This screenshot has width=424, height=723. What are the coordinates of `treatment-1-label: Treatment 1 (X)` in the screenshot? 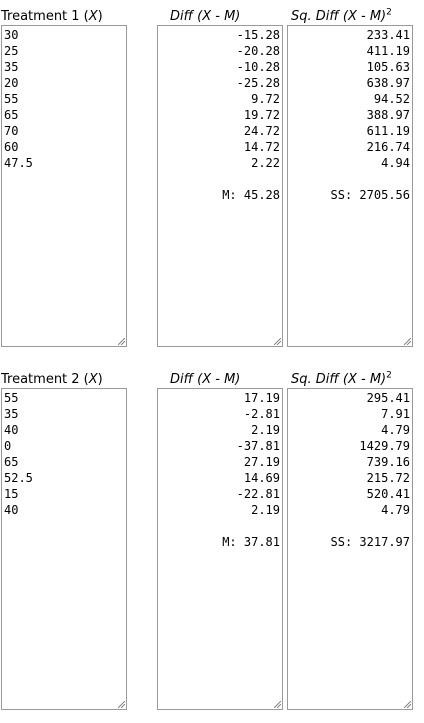 It's located at (52, 17).